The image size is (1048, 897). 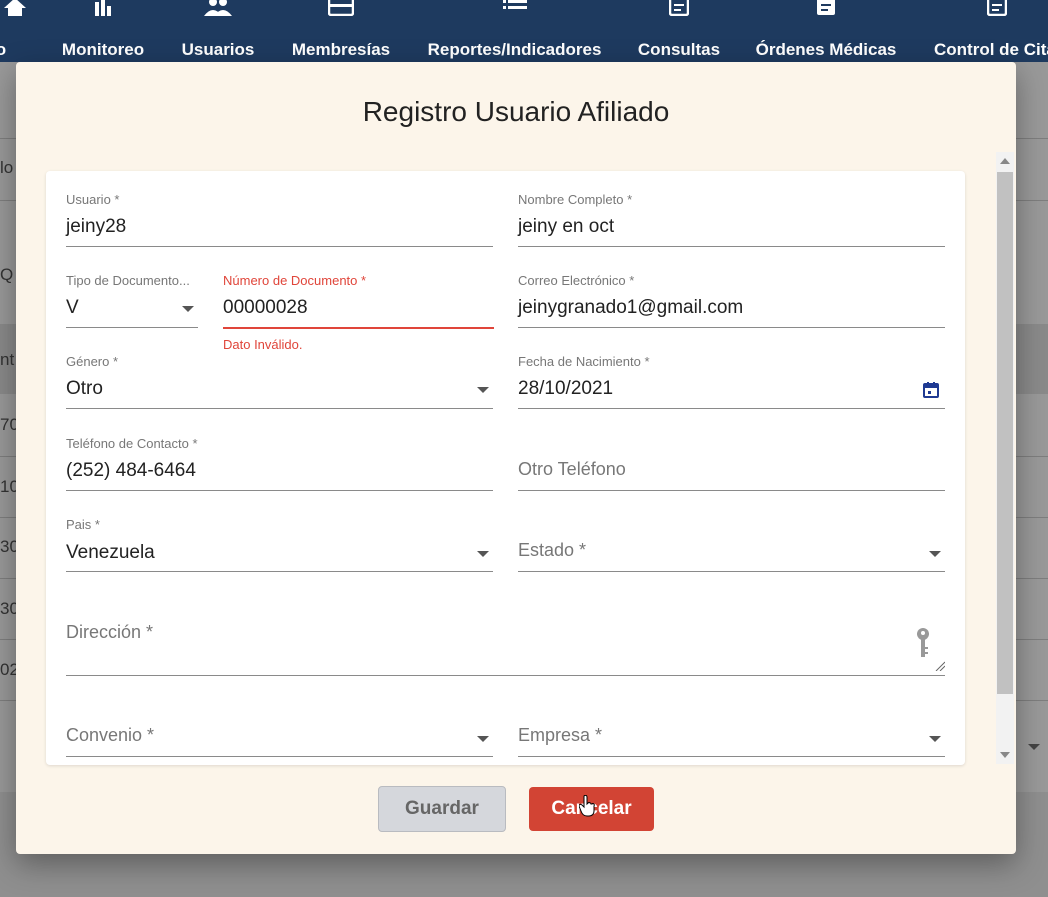 What do you see at coordinates (991, 49) in the screenshot?
I see `nav-label: Control de Cita` at bounding box center [991, 49].